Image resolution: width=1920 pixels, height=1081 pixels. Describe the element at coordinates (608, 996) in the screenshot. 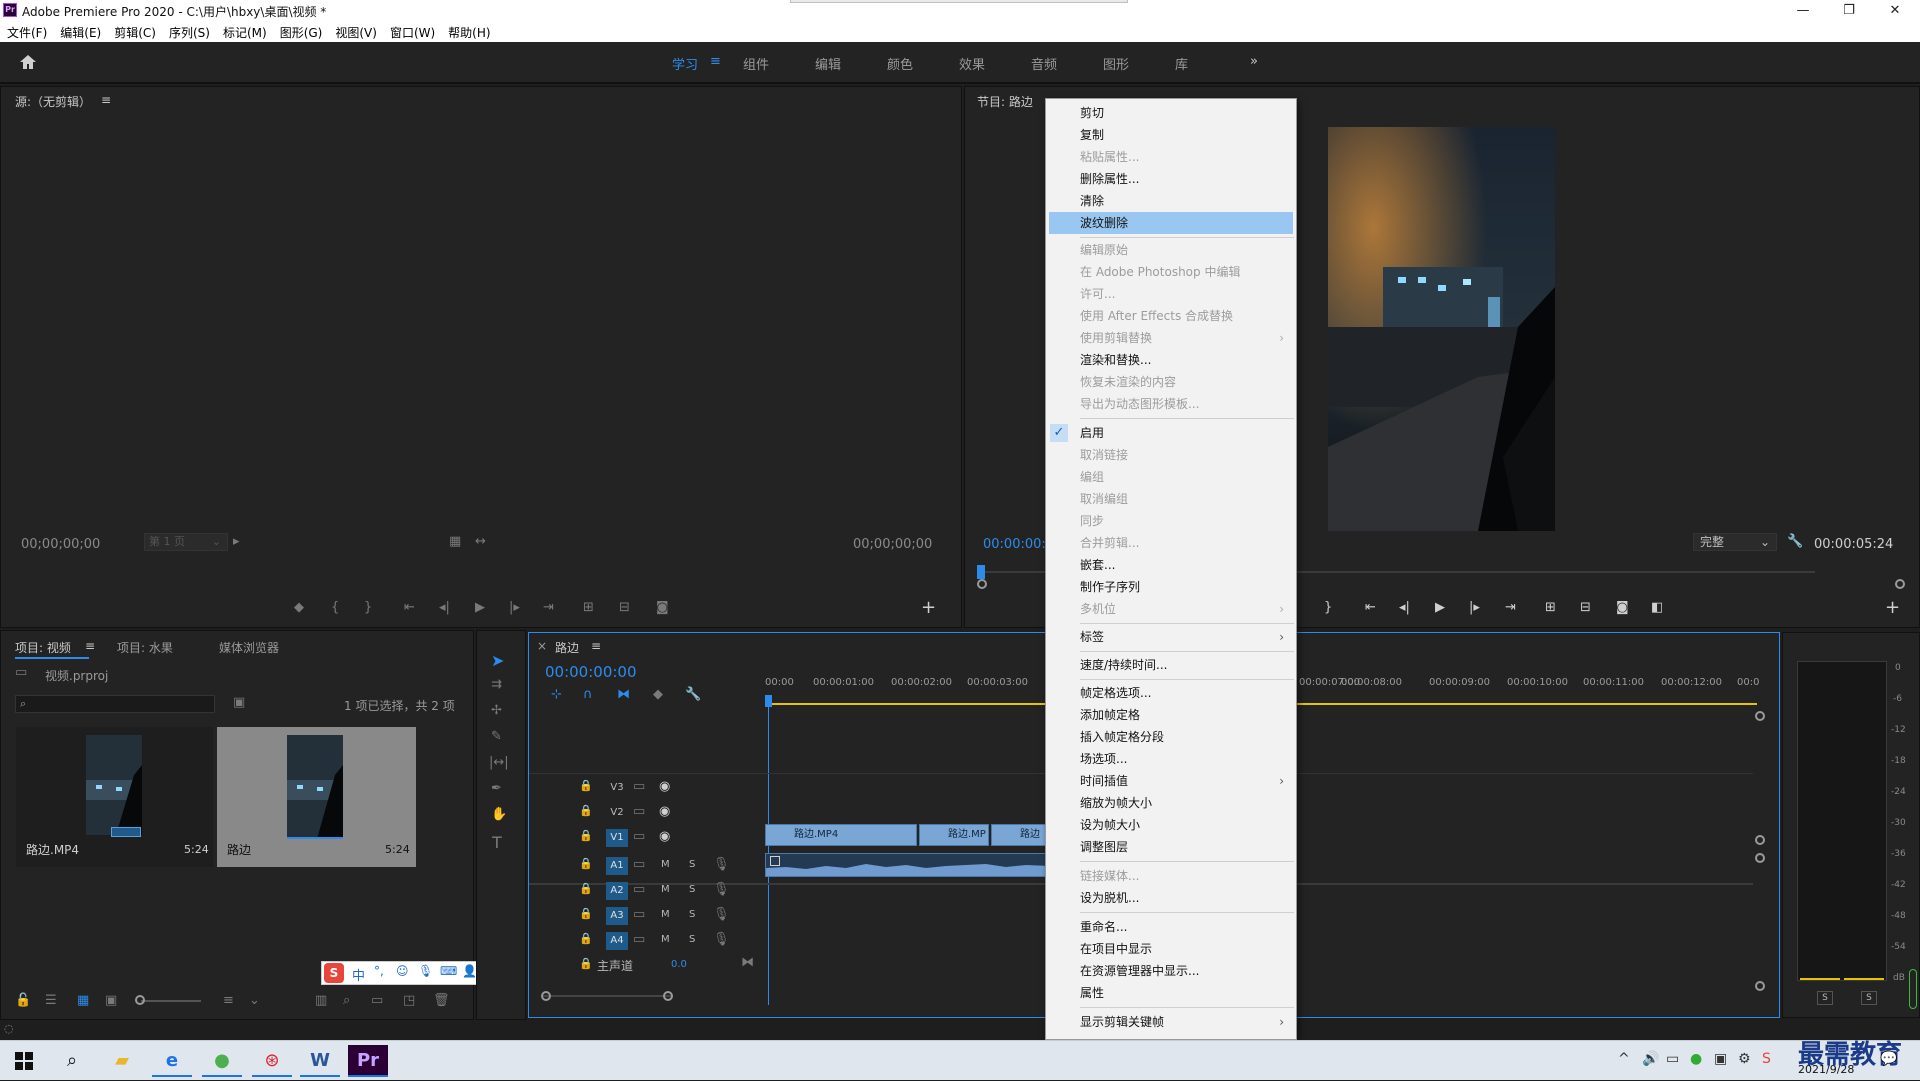

I see `horizontal-scrollbar` at that location.